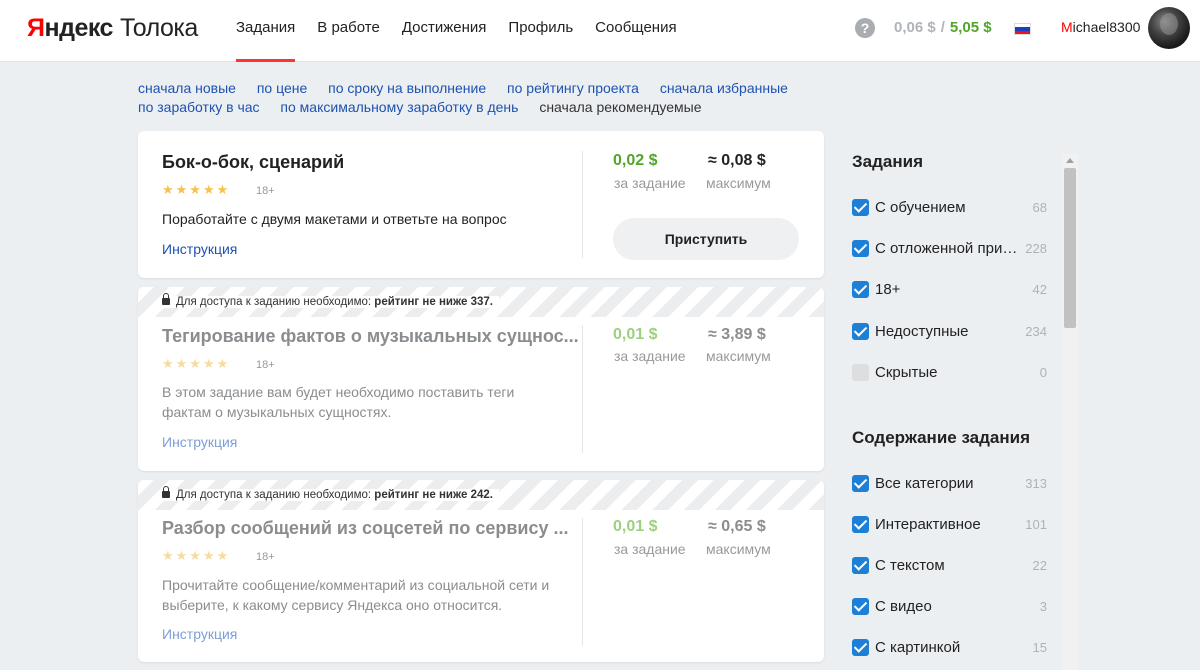 This screenshot has height=670, width=1200. I want to click on filter-delayed-acceptance: С отложенной приёмкой 228, so click(949, 250).